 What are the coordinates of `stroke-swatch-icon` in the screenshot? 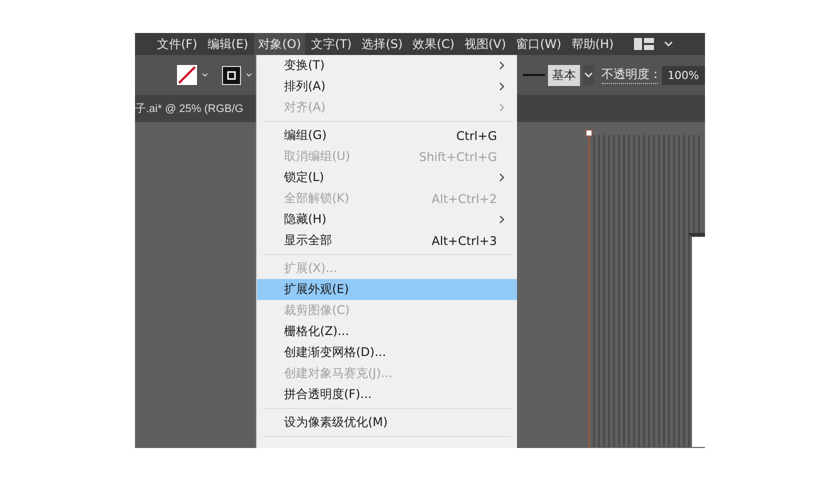 It's located at (231, 75).